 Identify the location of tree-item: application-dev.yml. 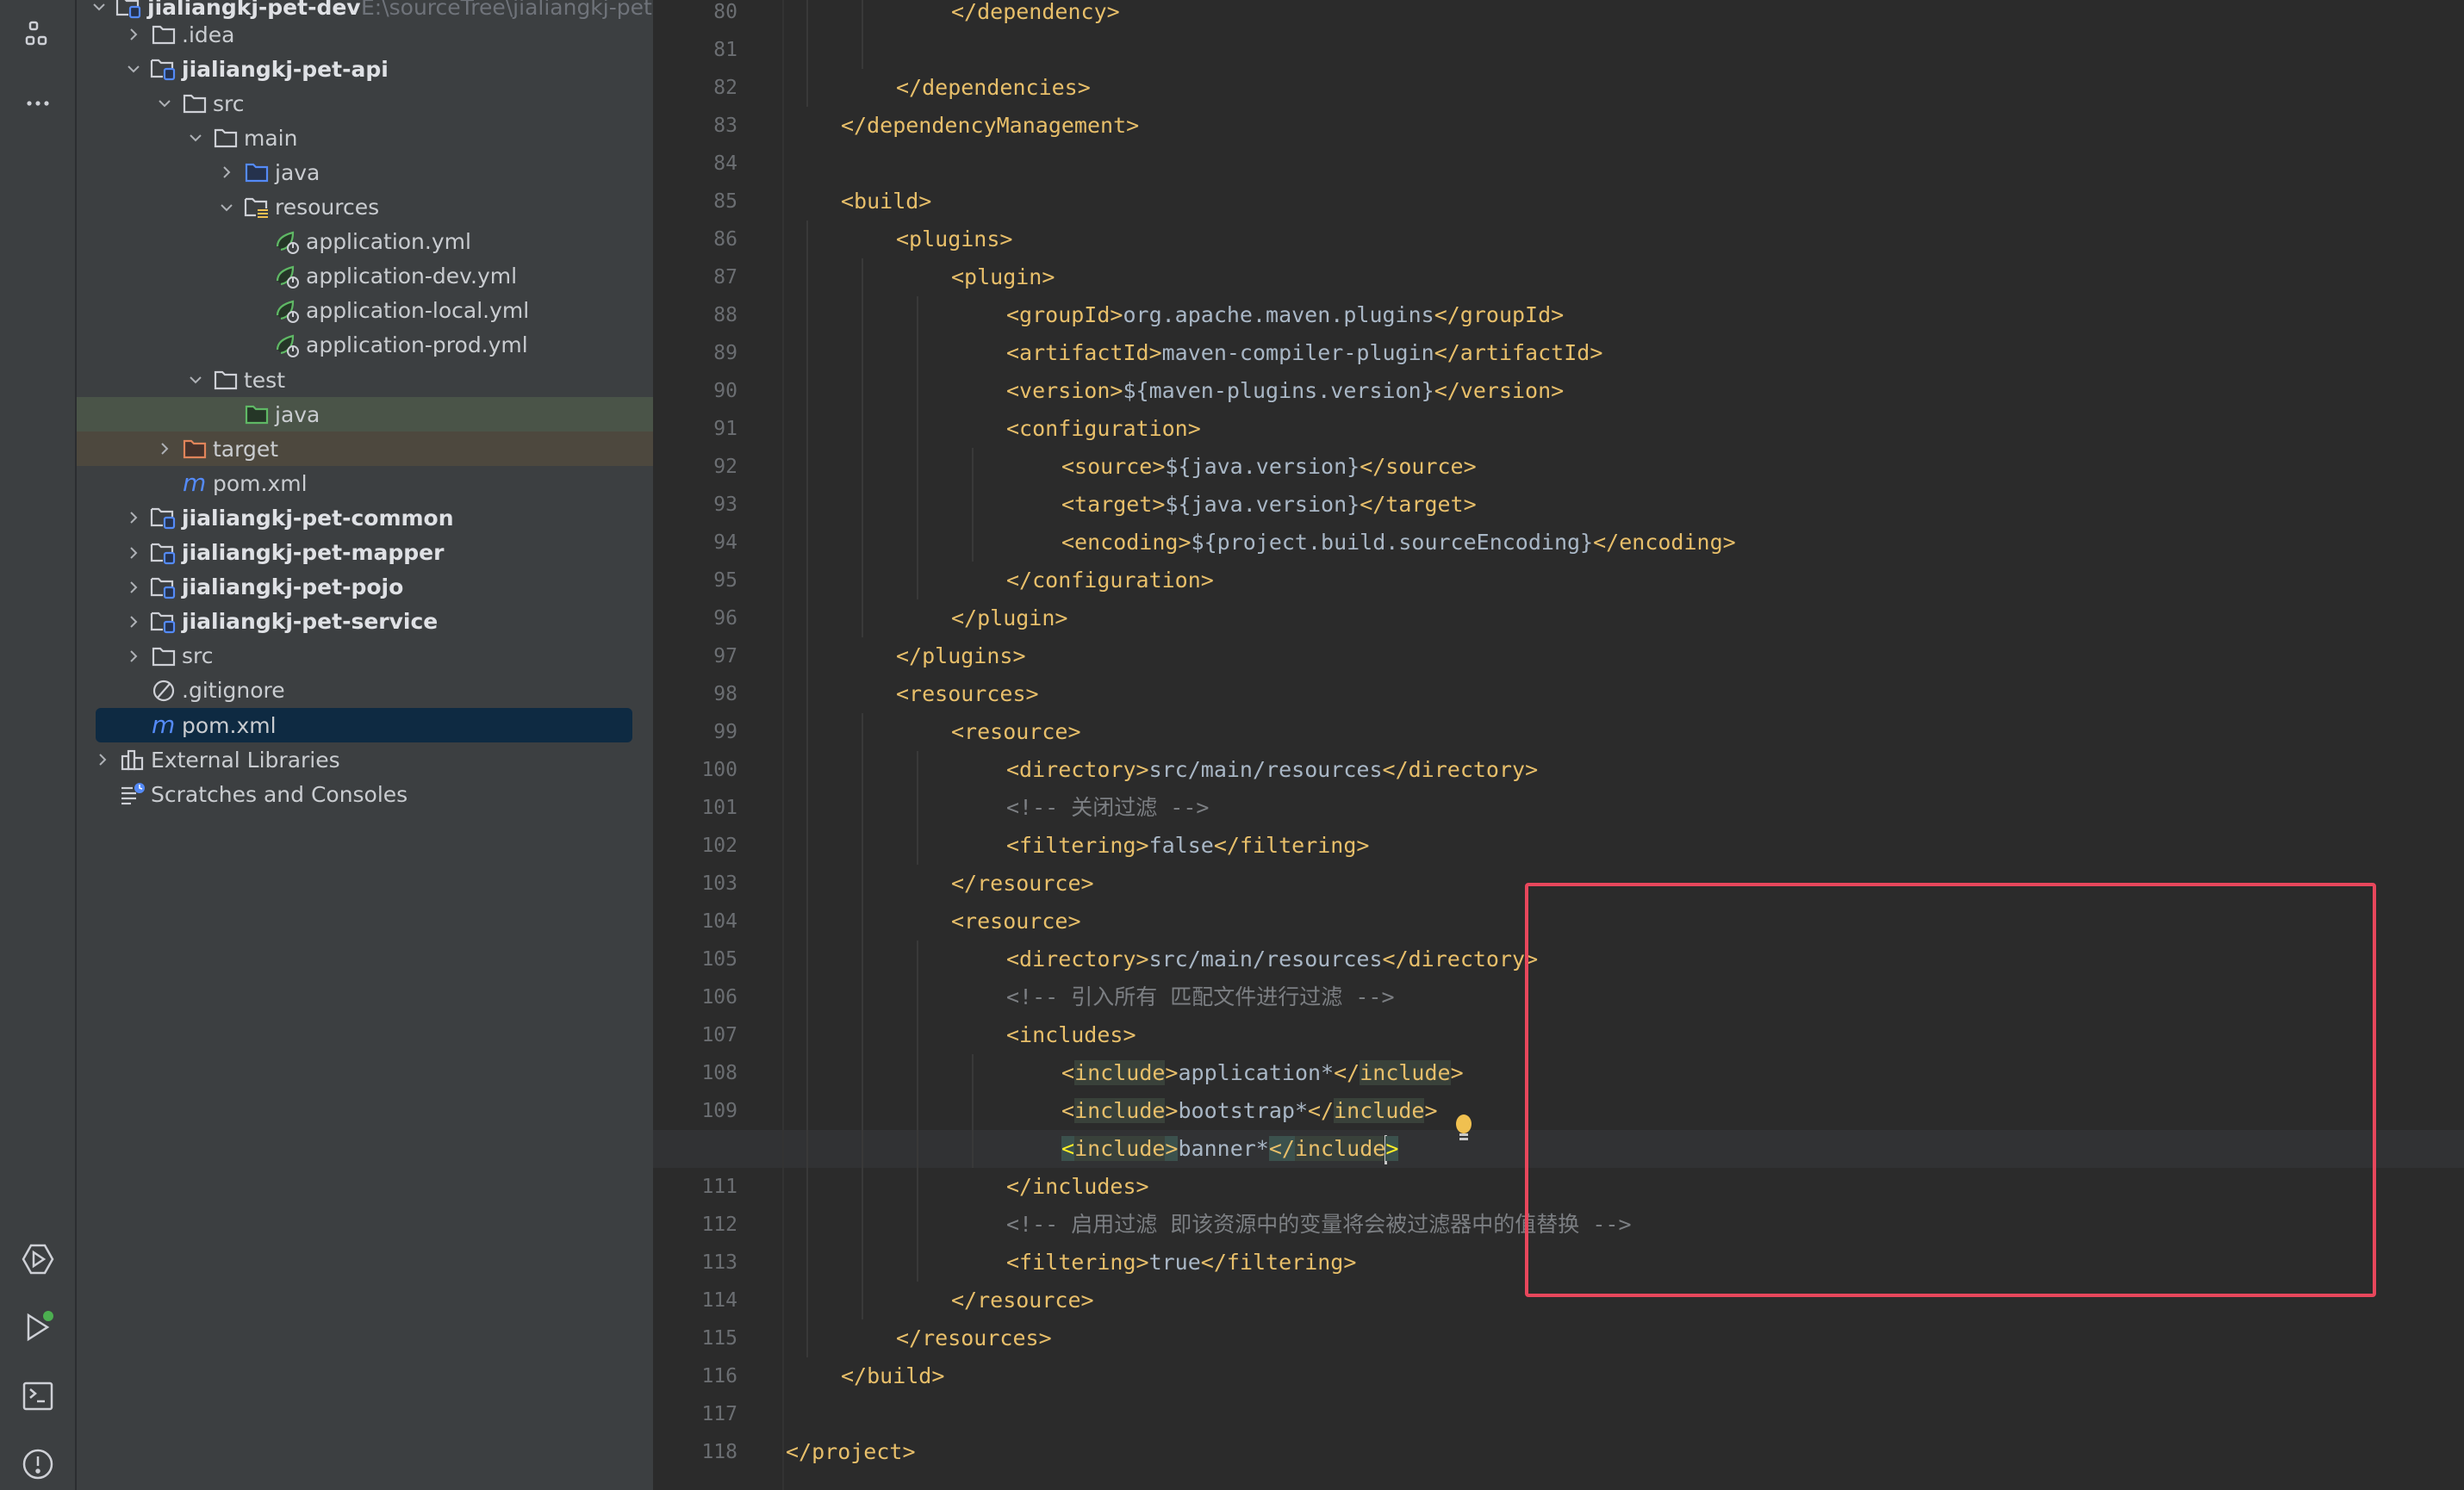
(365, 276).